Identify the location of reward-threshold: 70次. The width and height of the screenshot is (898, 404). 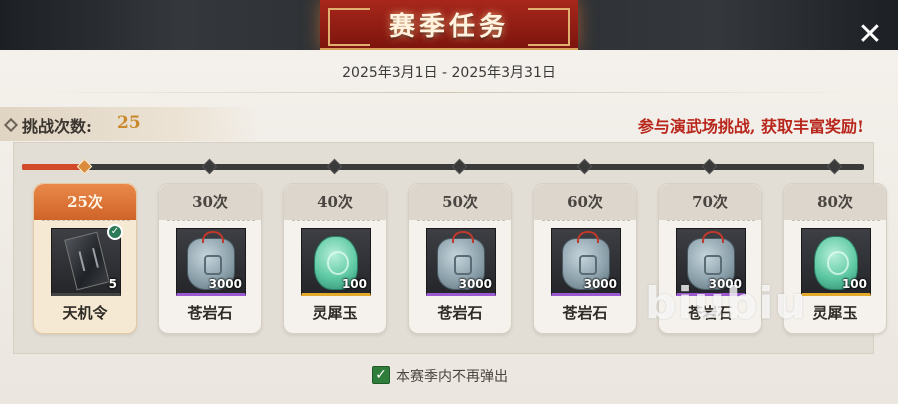
(710, 202).